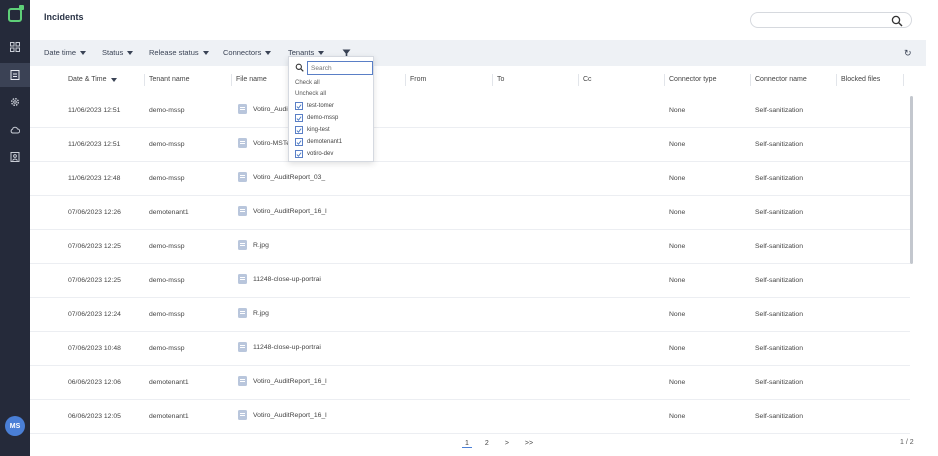  What do you see at coordinates (15, 157) in the screenshot?
I see `sidebar-item-reports` at bounding box center [15, 157].